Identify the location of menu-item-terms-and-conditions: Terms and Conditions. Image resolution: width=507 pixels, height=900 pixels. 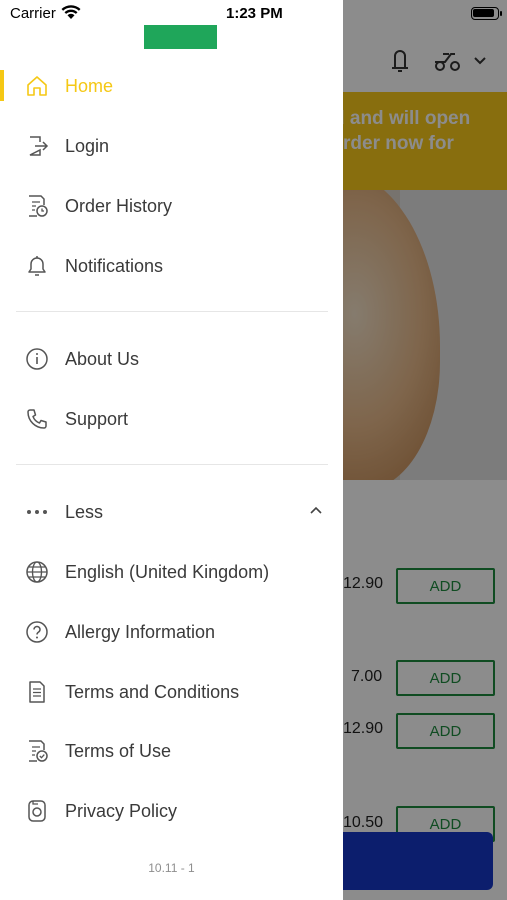
(171, 692).